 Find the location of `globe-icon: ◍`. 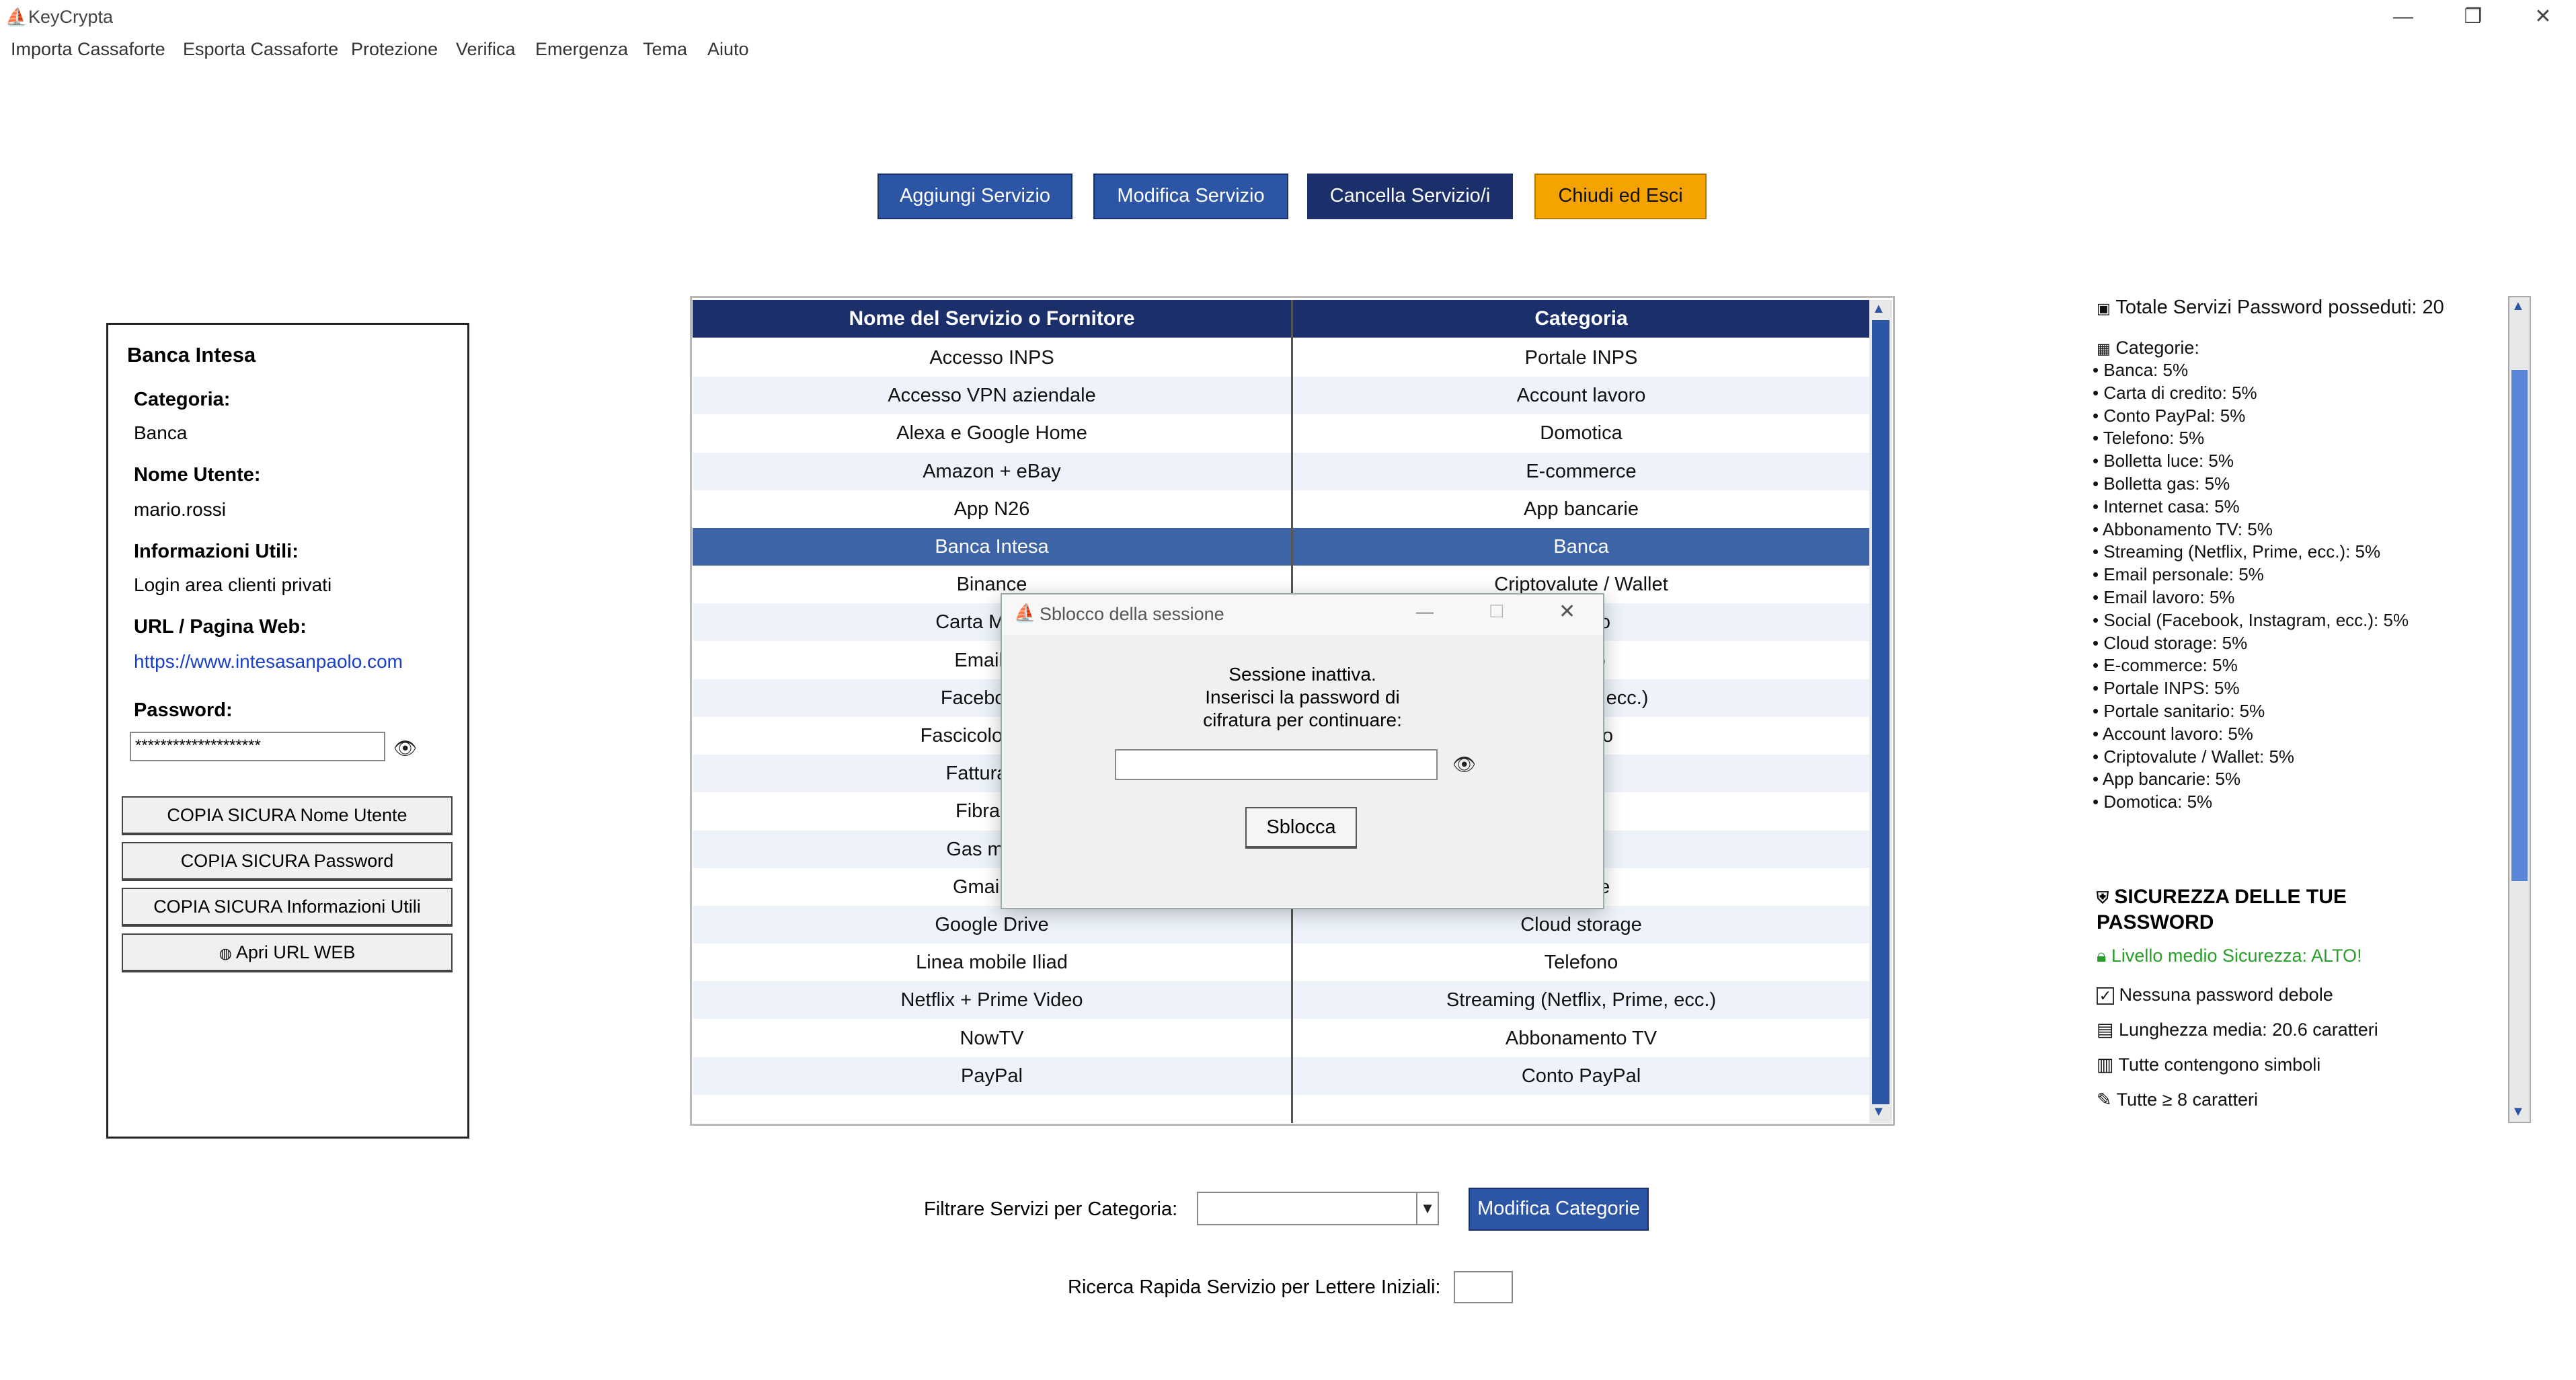

globe-icon: ◍ is located at coordinates (226, 953).